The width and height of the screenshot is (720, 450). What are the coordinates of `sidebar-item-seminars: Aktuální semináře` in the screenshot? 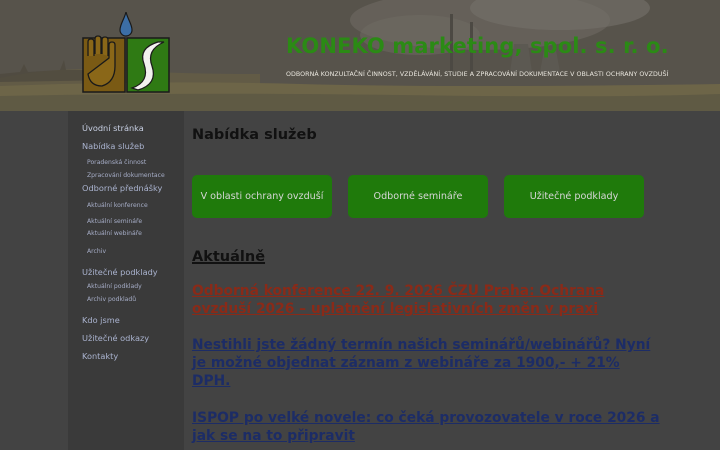 It's located at (114, 221).